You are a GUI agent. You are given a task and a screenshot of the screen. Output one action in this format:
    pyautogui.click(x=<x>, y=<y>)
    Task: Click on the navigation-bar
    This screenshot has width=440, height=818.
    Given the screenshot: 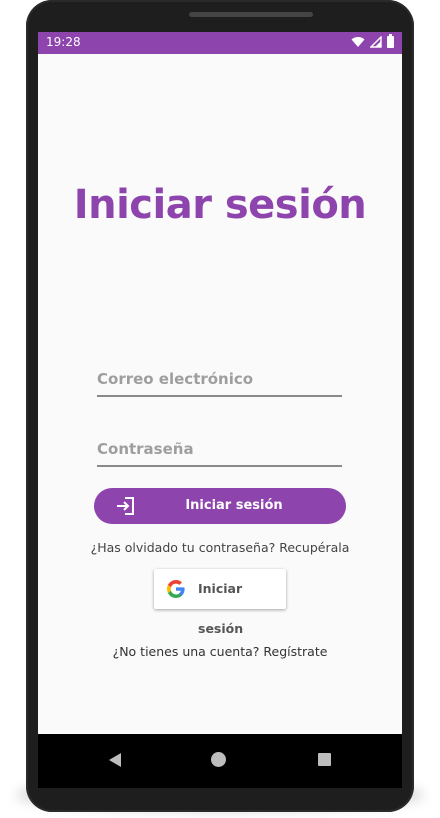 What is the action you would take?
    pyautogui.click(x=220, y=761)
    